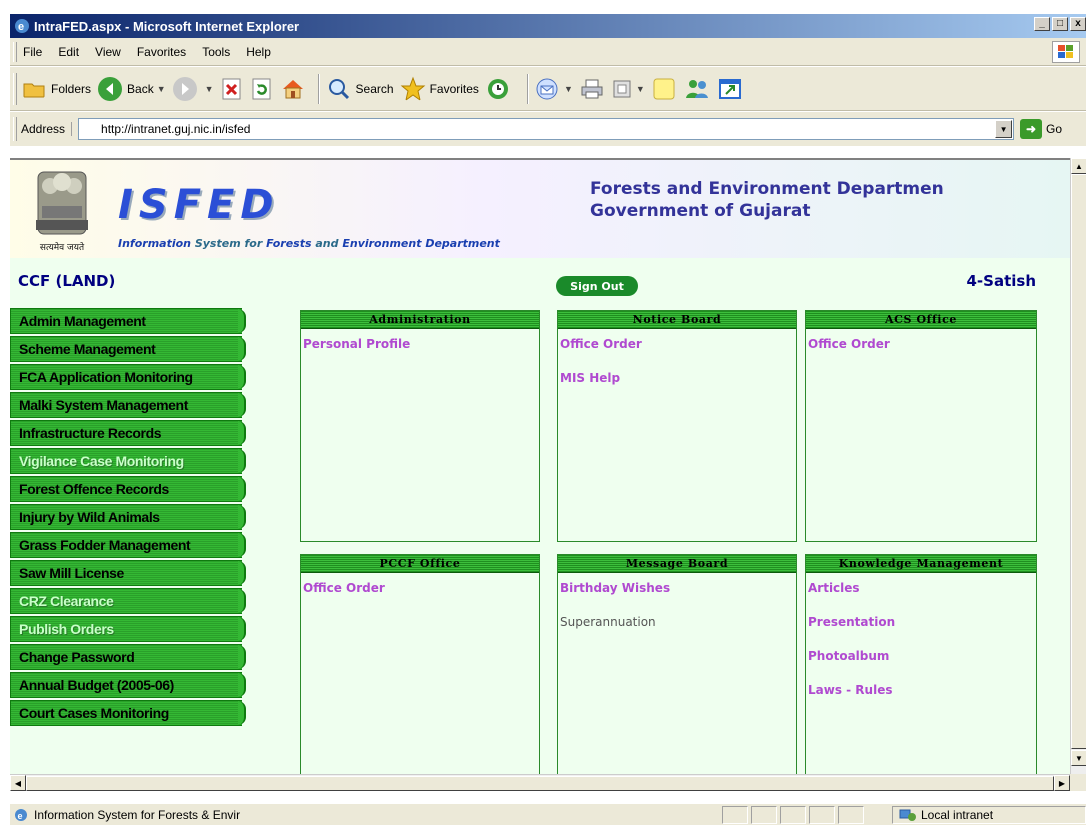  What do you see at coordinates (20, 816) in the screenshot?
I see `svg-text: e` at bounding box center [20, 816].